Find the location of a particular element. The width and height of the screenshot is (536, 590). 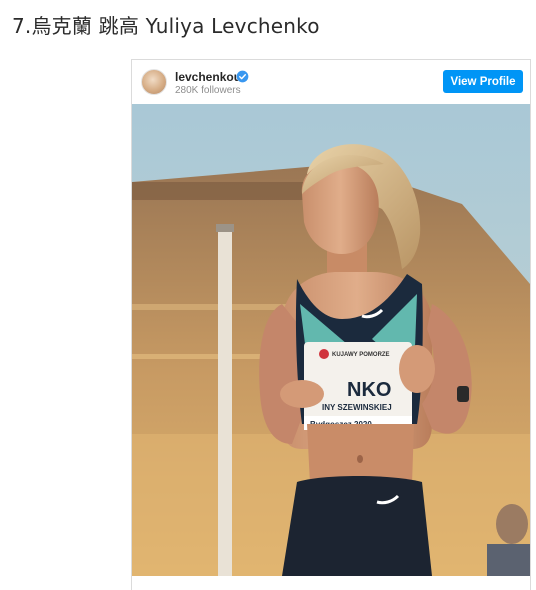

username-link: levchenkou is located at coordinates (208, 77).